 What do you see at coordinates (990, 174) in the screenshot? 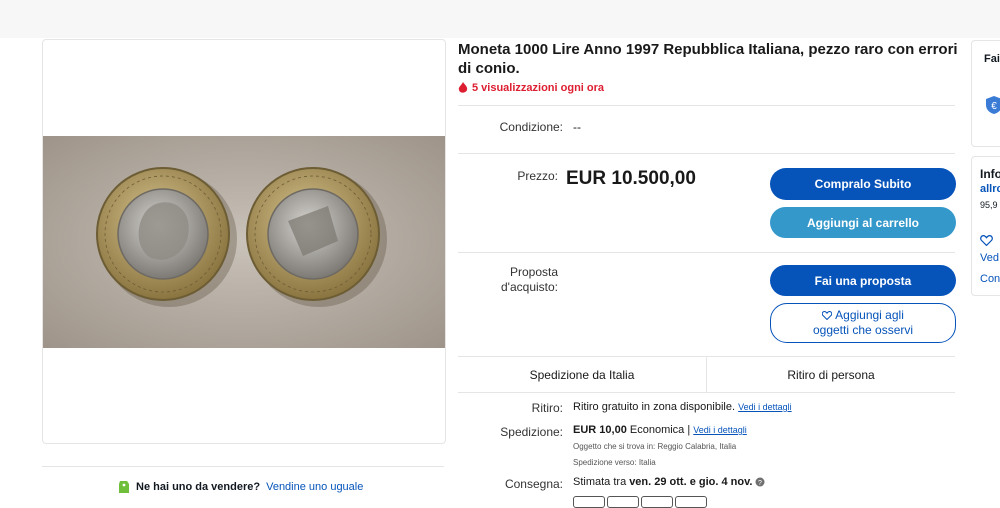
I see `right-card2-title: Info` at bounding box center [990, 174].